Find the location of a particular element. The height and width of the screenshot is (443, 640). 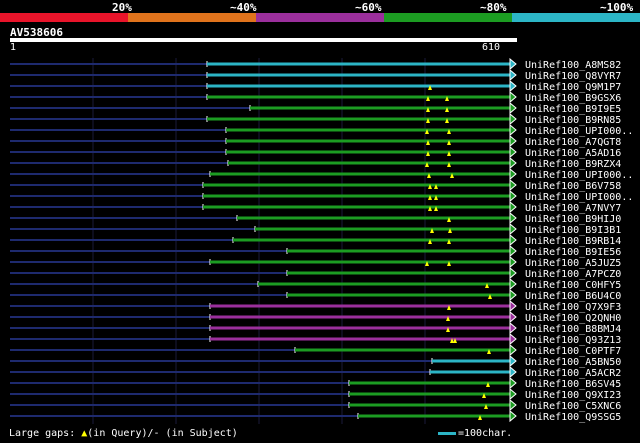

hit-name: UniRef100_Q2QNH0 is located at coordinates (573, 318).